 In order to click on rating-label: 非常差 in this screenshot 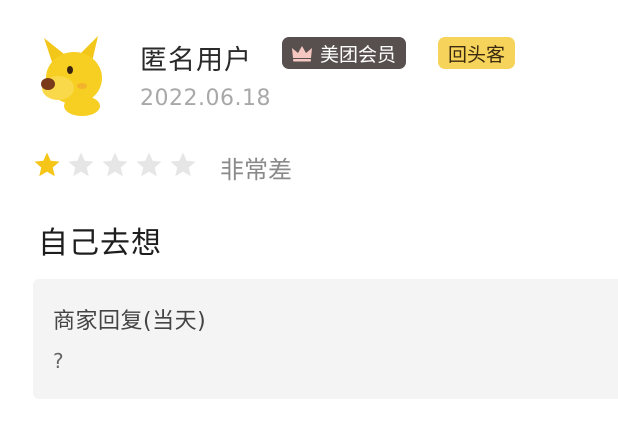, I will do `click(256, 170)`.